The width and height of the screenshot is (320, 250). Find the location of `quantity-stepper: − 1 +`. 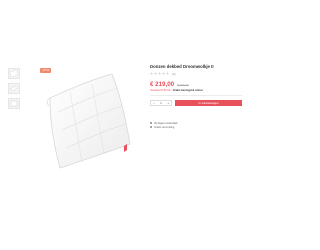

quantity-stepper: − 1 + is located at coordinates (161, 103).